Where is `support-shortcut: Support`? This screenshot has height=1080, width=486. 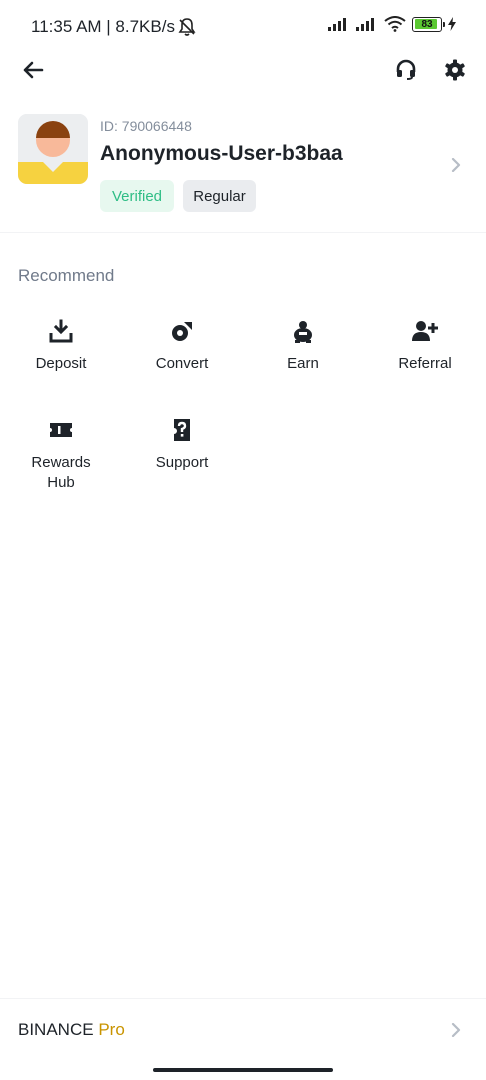 support-shortcut: Support is located at coordinates (182, 445).